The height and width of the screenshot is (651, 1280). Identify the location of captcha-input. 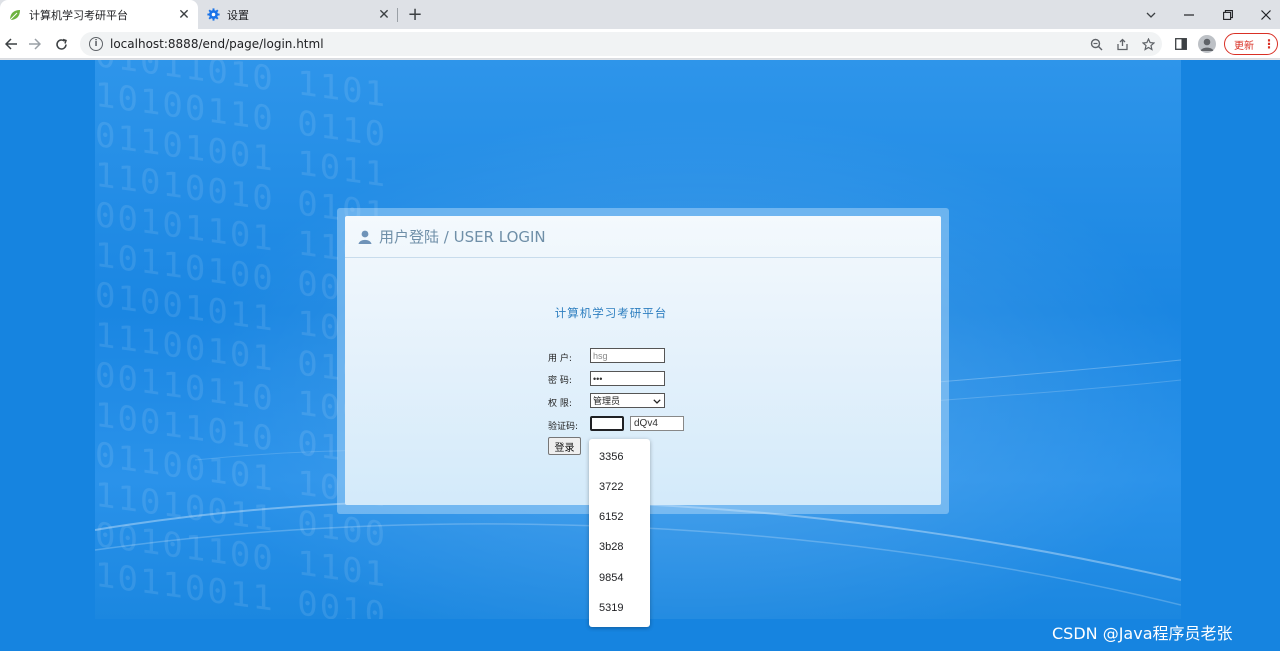
(607, 423).